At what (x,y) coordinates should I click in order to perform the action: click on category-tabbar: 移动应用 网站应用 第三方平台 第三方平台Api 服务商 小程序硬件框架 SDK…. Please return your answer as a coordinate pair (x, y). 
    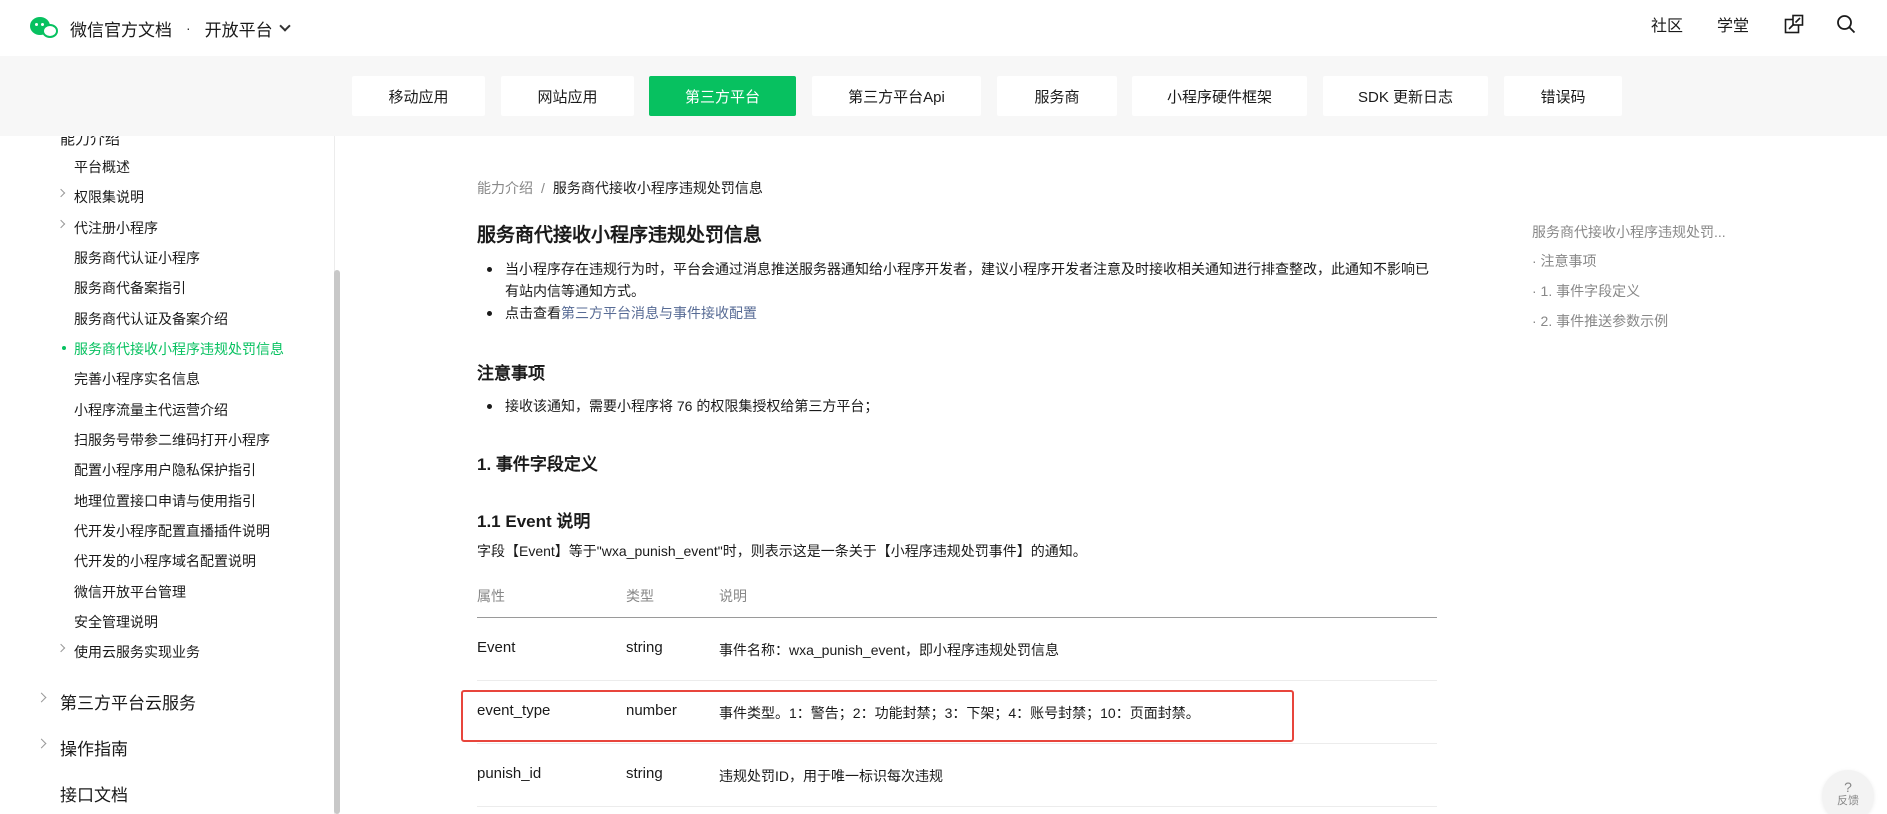
    Looking at the image, I should click on (943, 96).